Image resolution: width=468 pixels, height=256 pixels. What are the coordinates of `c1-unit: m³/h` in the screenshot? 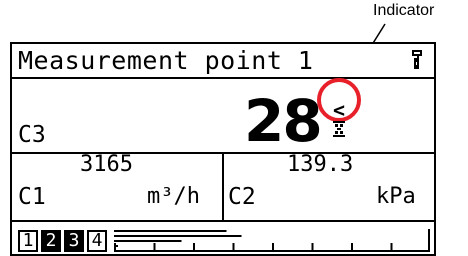 It's located at (173, 196).